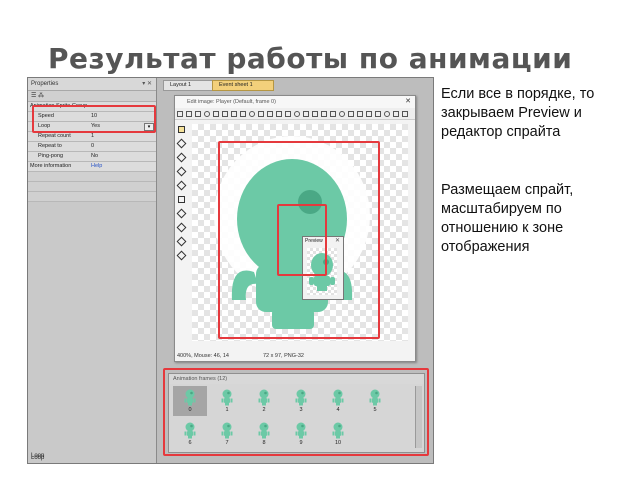 The height and width of the screenshot is (480, 640). I want to click on property-row: More information Help, so click(92, 167).